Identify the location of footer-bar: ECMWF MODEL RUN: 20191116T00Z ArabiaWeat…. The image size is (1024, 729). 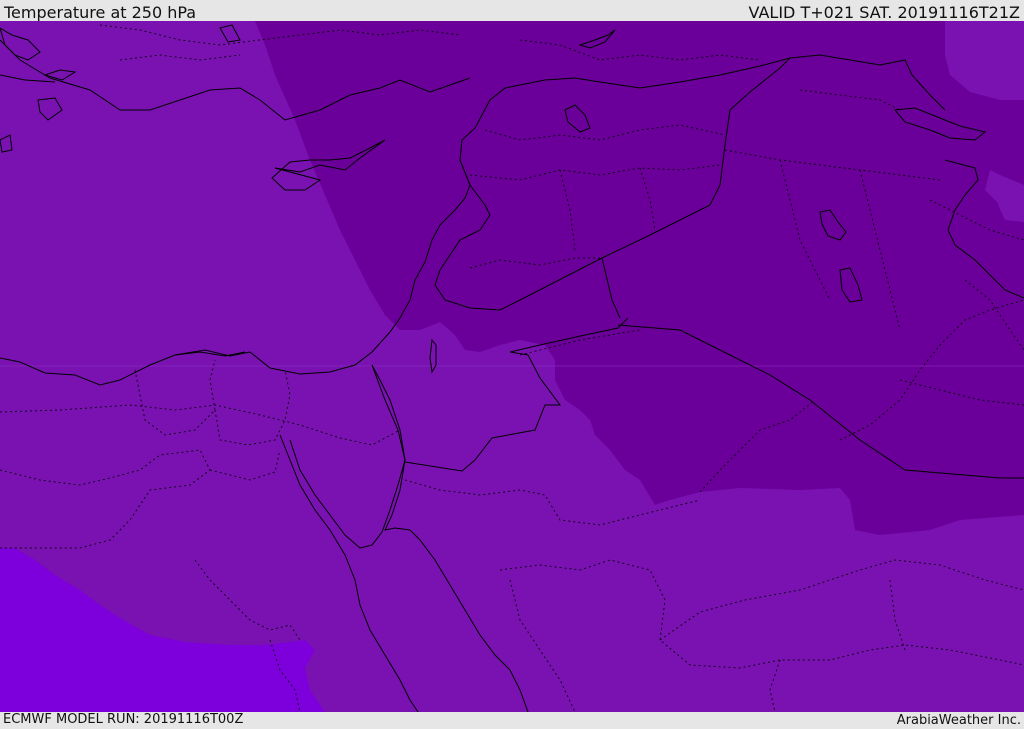
(512, 720).